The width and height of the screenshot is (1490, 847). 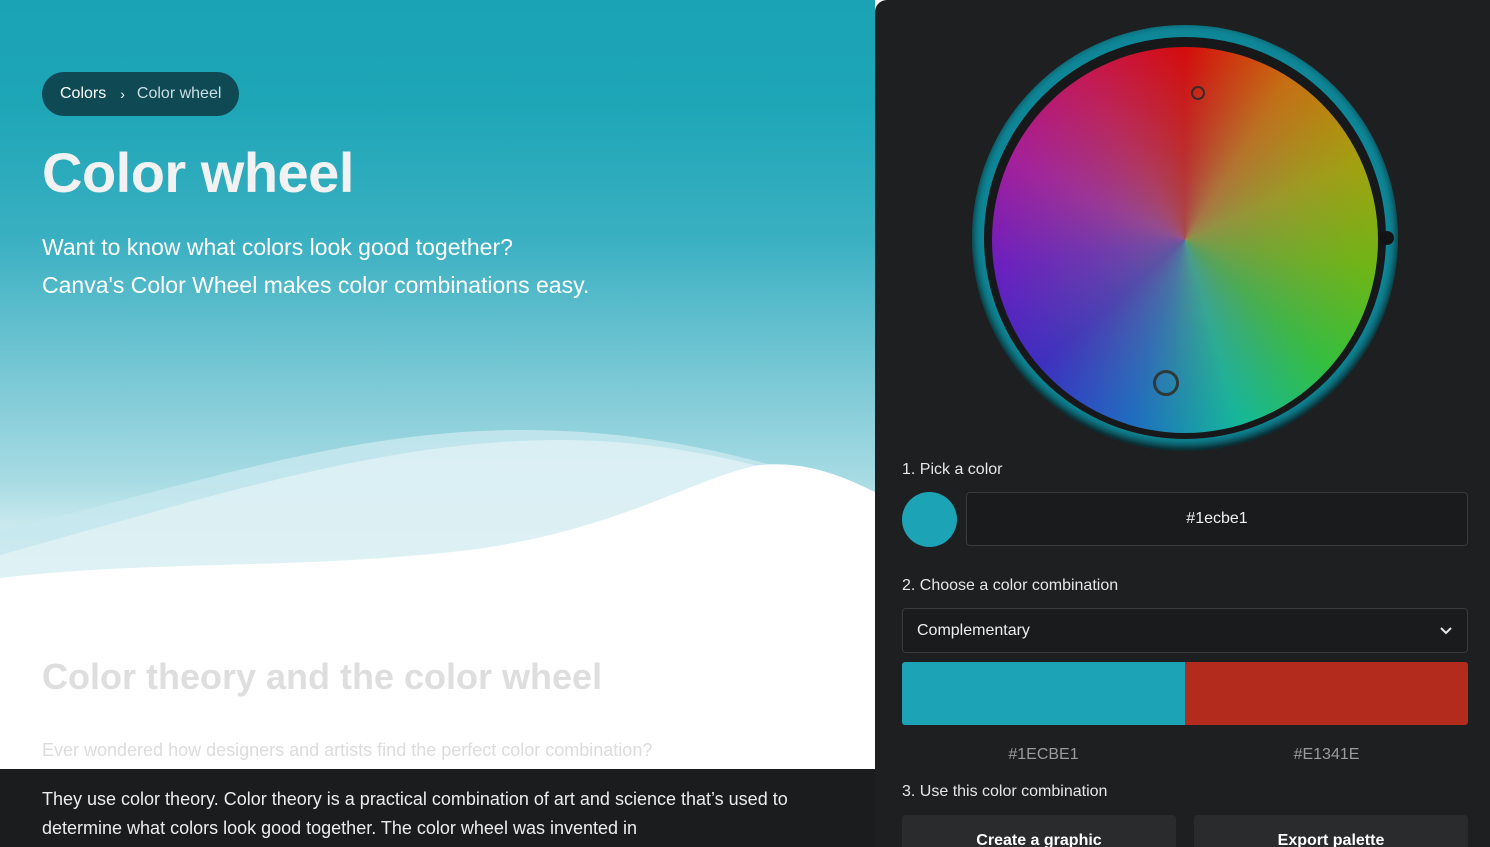 I want to click on combination-select: Complementary, so click(x=1185, y=630).